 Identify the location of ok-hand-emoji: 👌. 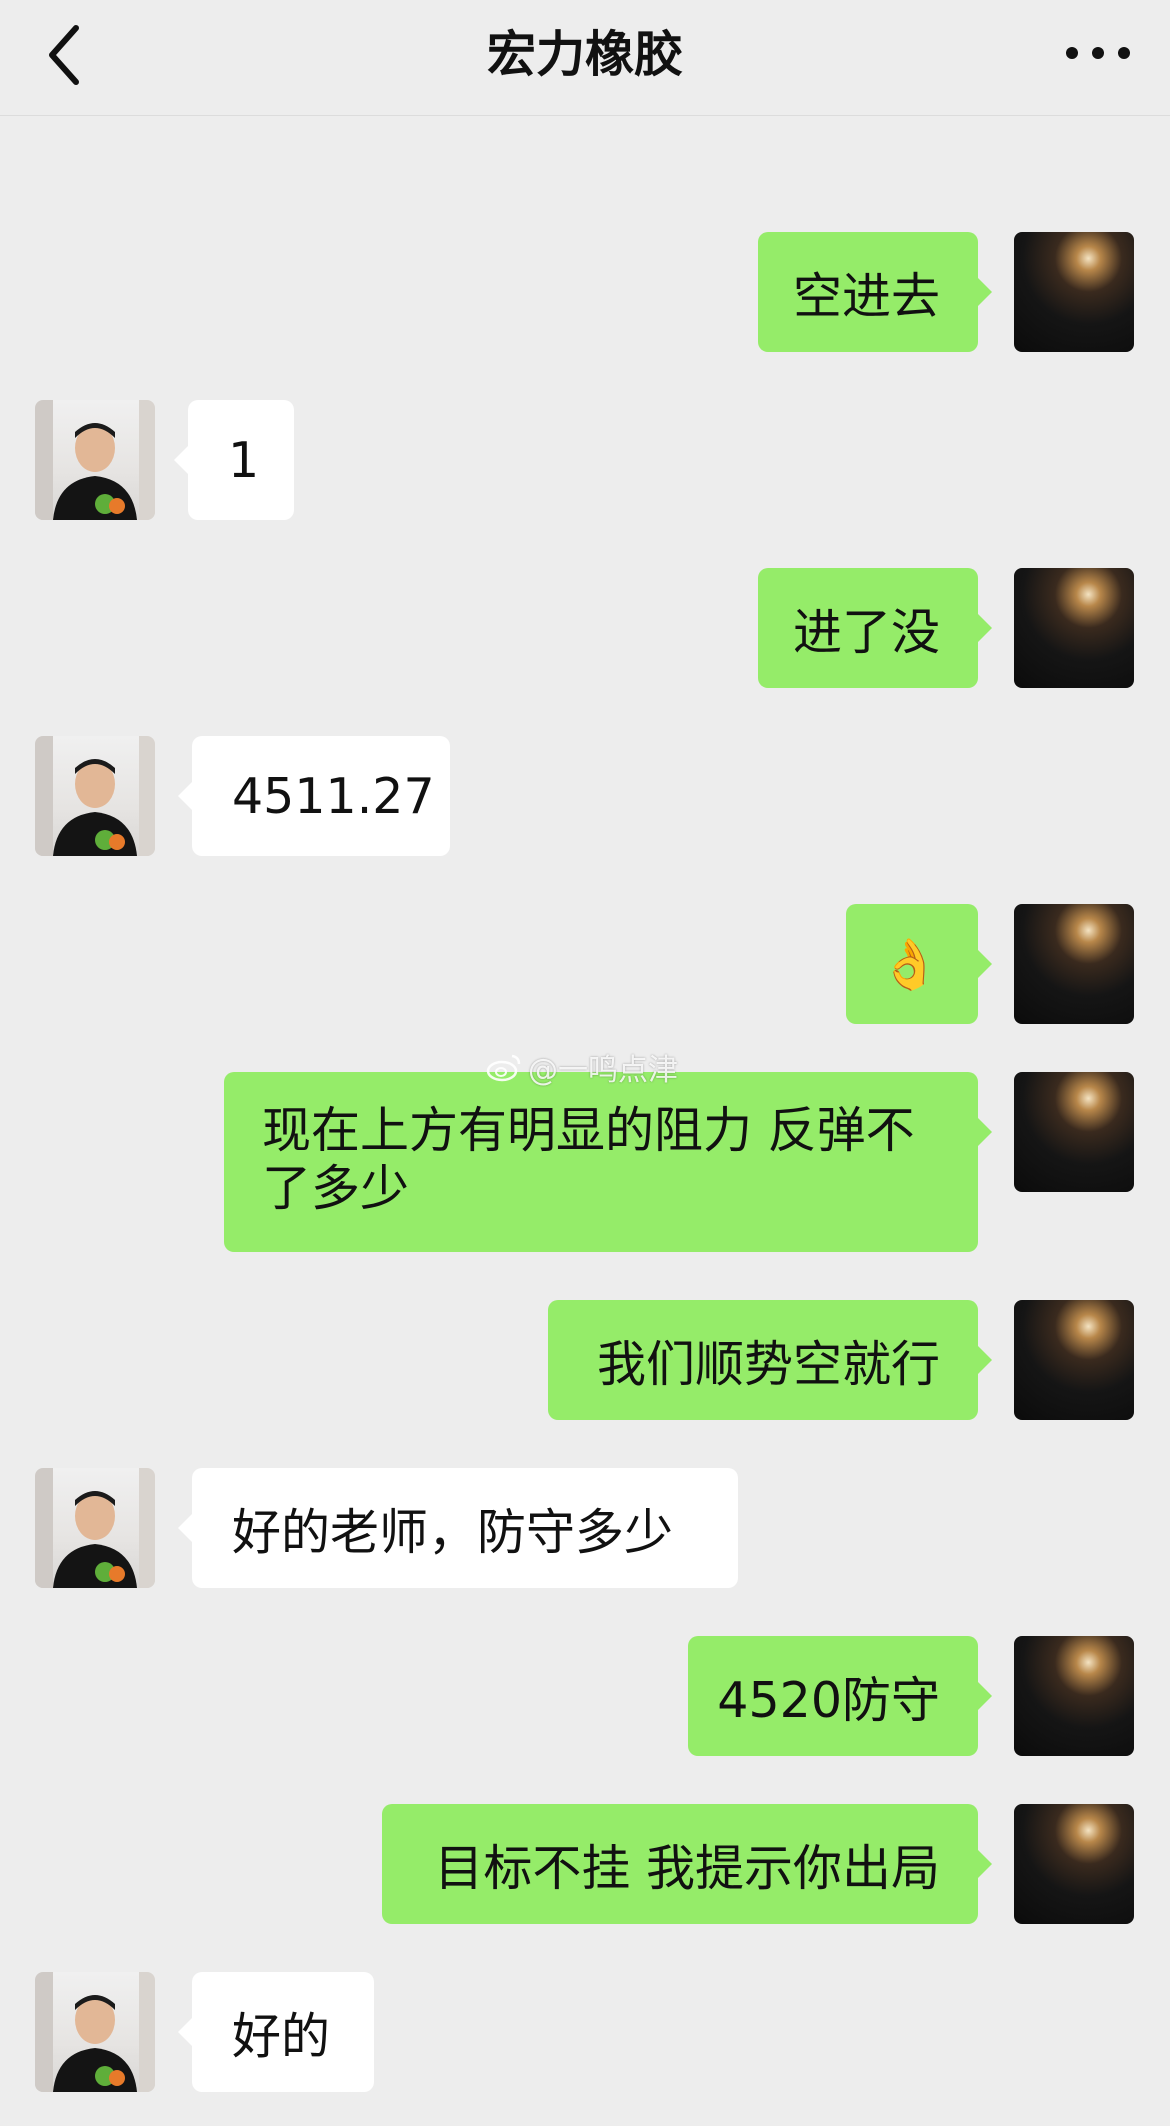
(909, 964).